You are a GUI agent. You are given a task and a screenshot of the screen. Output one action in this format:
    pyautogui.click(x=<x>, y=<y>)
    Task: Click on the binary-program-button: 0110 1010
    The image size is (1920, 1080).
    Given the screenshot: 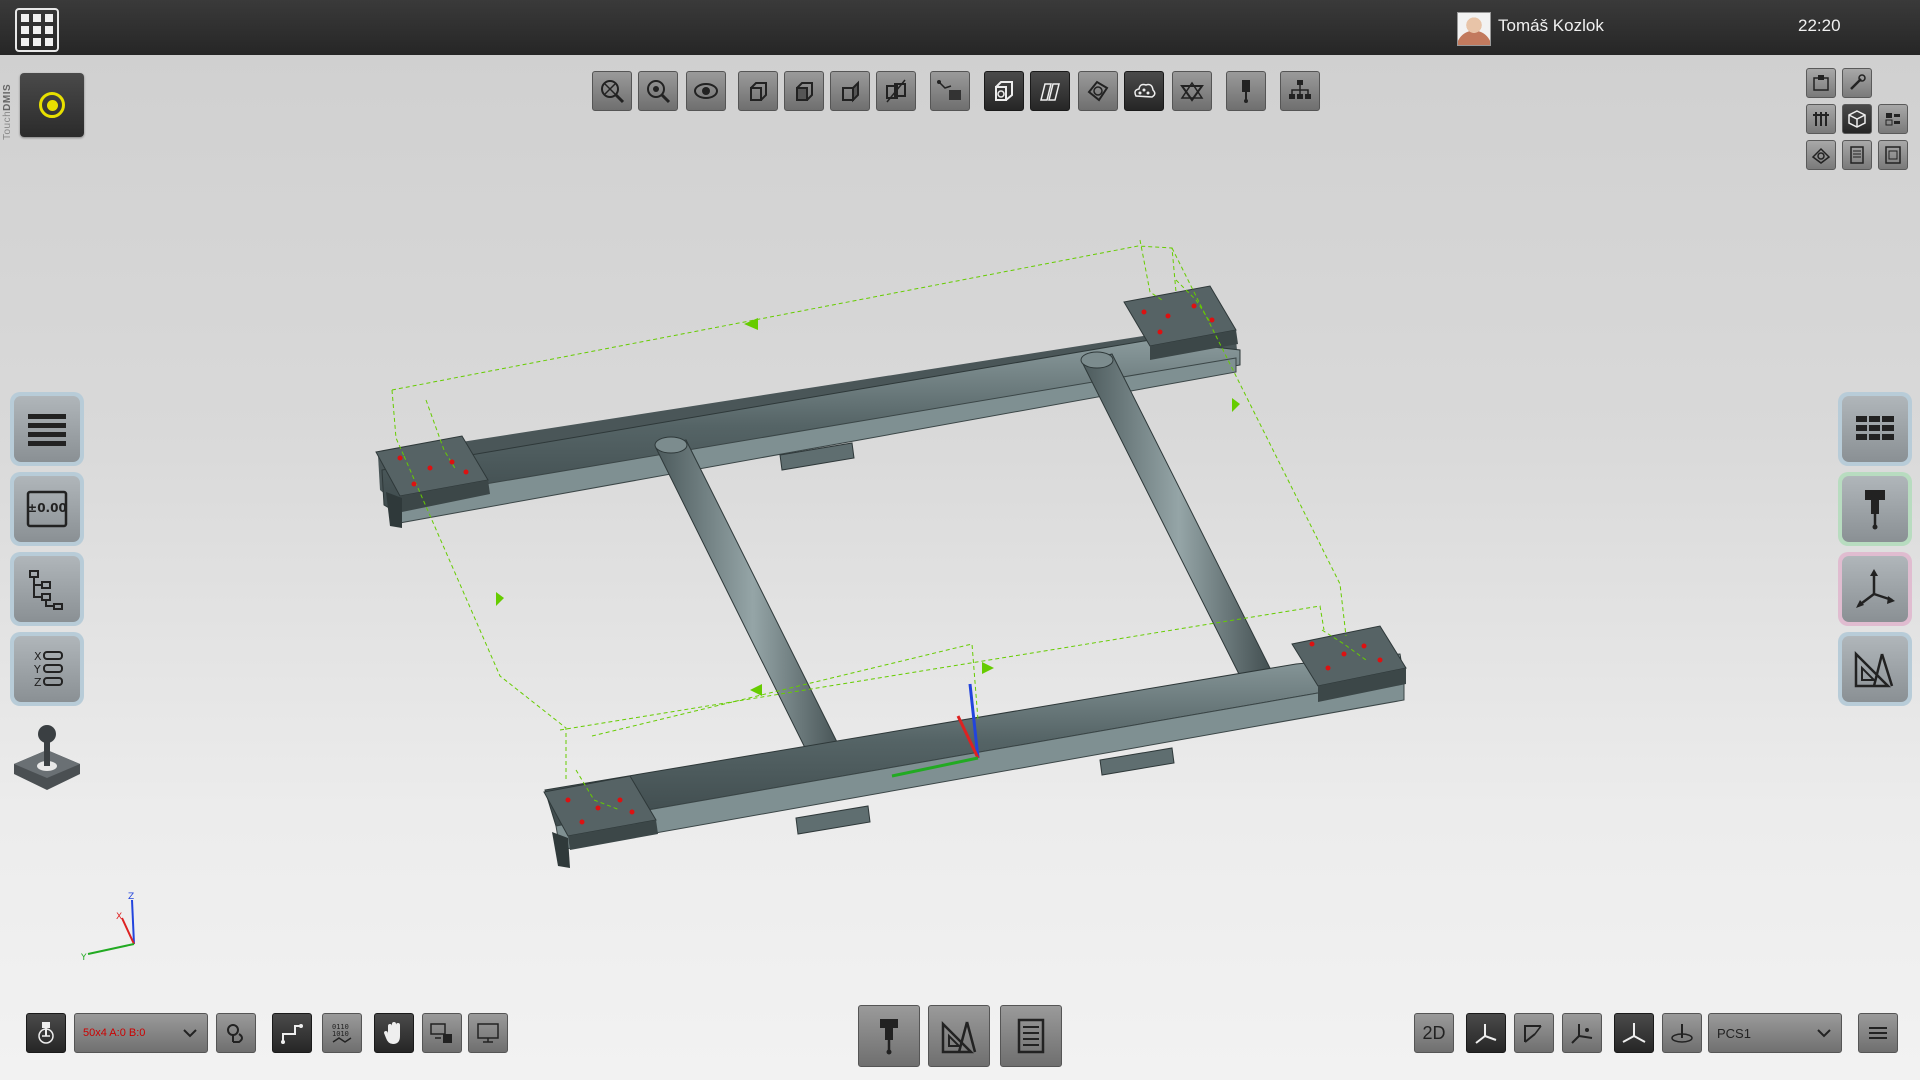 What is the action you would take?
    pyautogui.click(x=342, y=1033)
    